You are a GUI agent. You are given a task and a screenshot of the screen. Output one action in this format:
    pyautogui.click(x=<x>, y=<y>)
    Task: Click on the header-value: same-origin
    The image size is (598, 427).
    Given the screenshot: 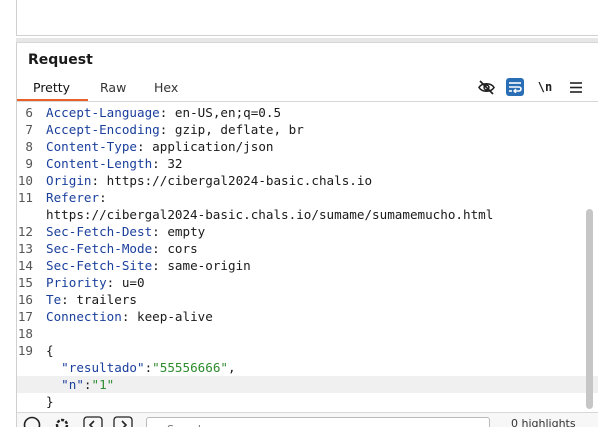 What is the action you would take?
    pyautogui.click(x=209, y=265)
    